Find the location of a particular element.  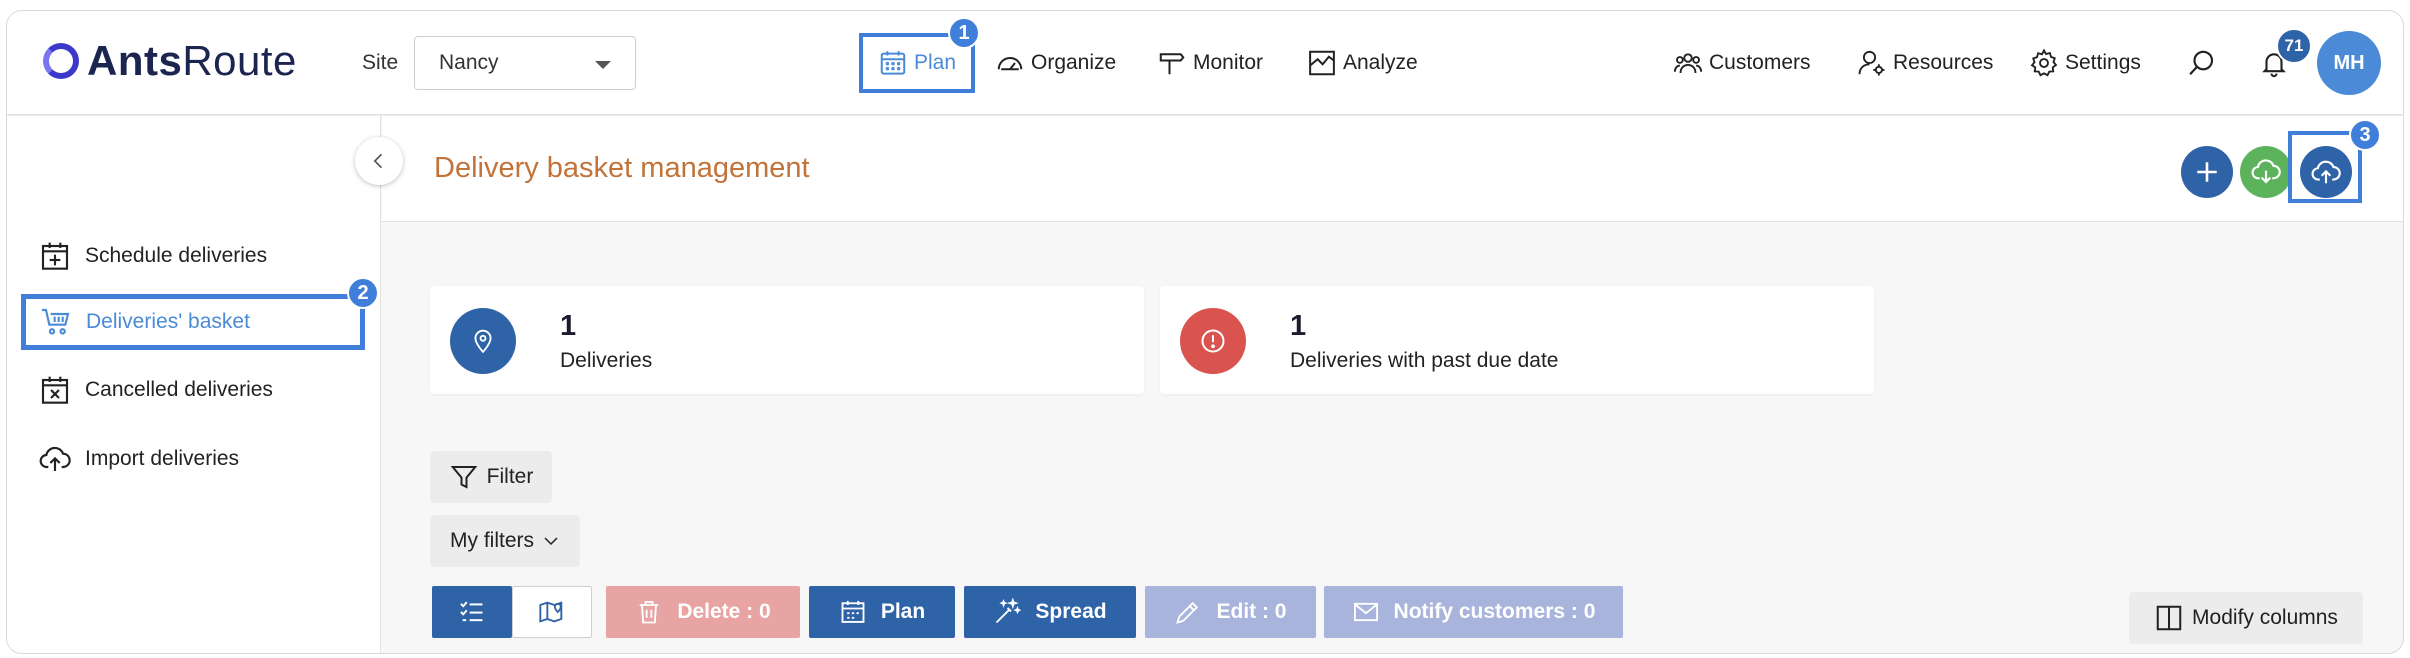

download-button is located at coordinates (2266, 172).